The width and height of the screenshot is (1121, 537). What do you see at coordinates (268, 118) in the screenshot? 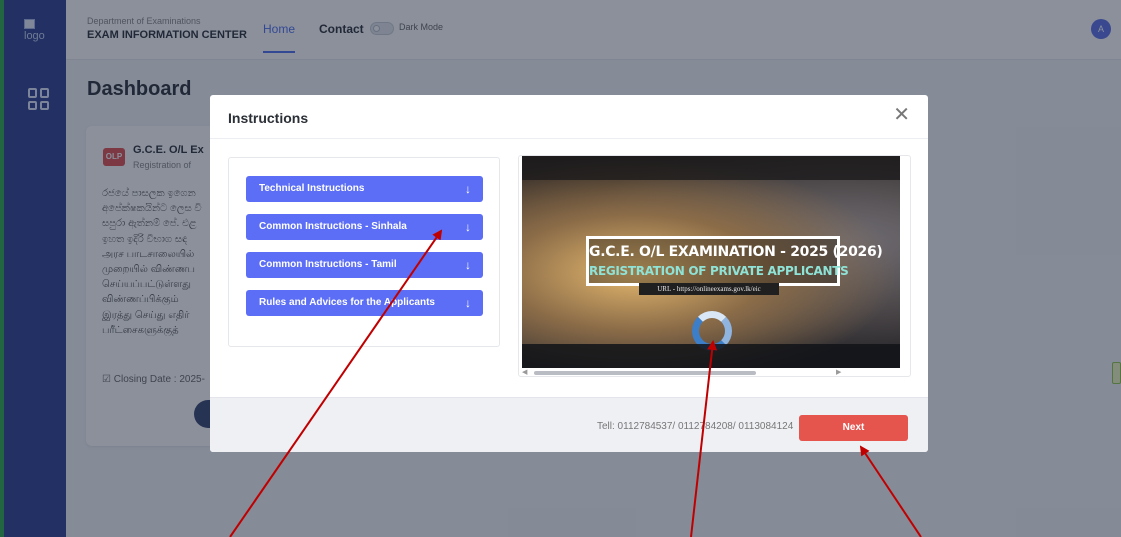
I see `modal-title: Instructions` at bounding box center [268, 118].